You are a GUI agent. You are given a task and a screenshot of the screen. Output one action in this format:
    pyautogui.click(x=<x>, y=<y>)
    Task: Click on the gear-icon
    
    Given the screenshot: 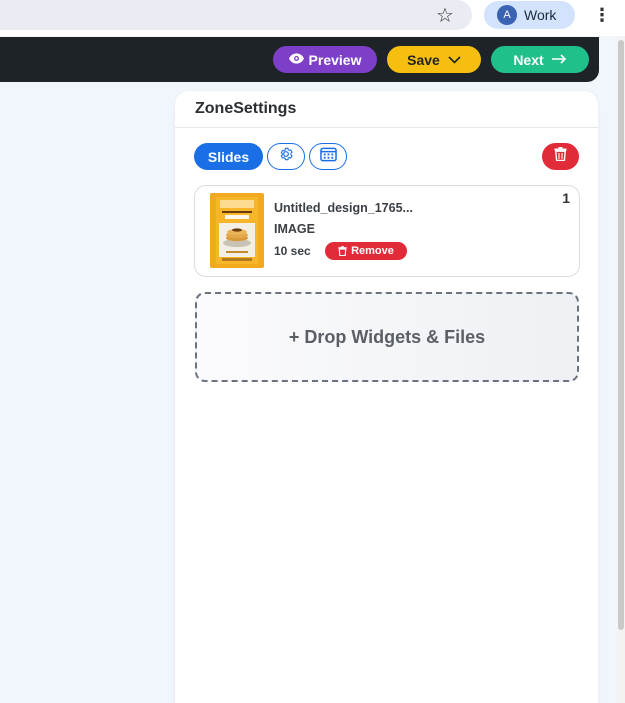 What is the action you would take?
    pyautogui.click(x=286, y=156)
    